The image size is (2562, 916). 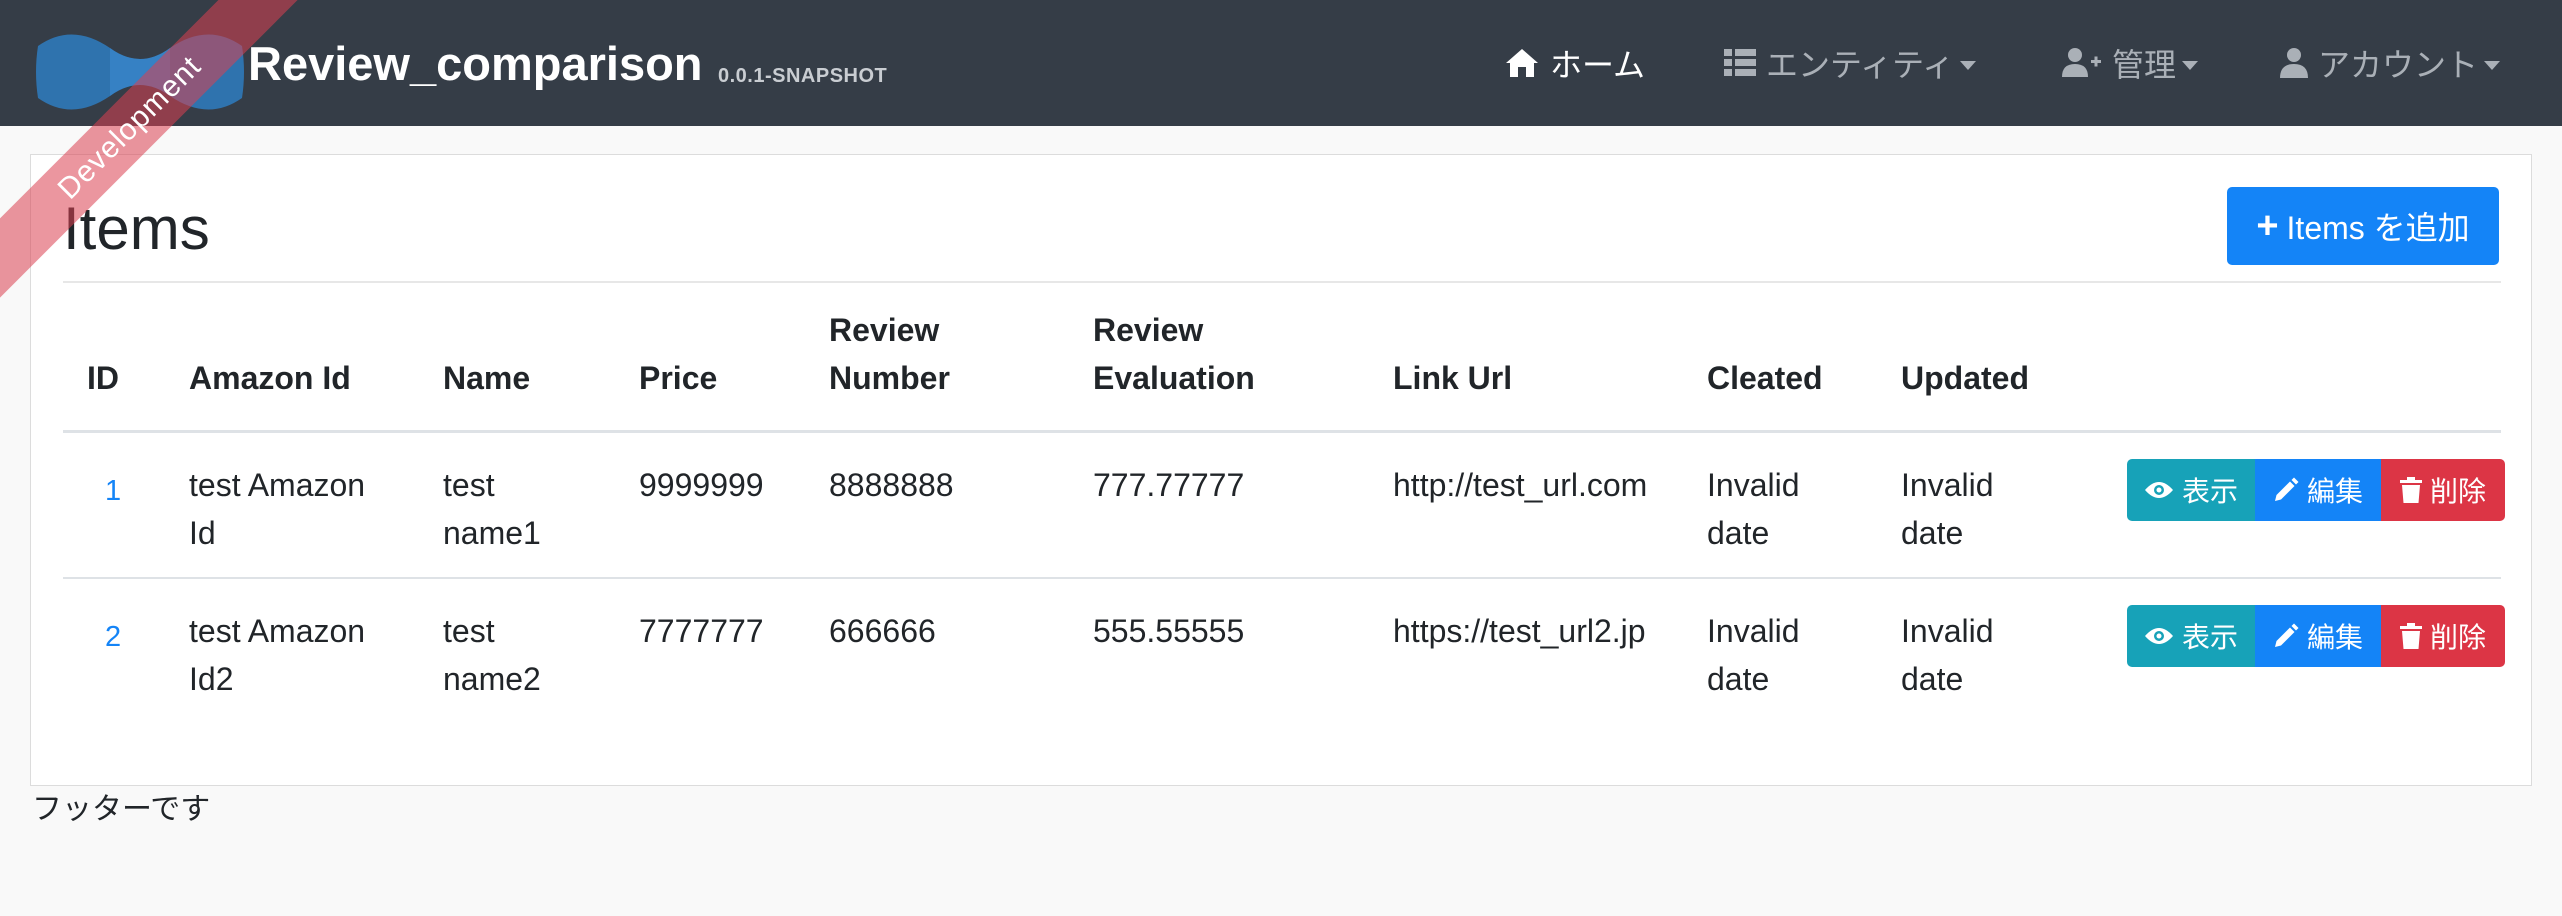 I want to click on cell-review-number: 666666, so click(x=882, y=631).